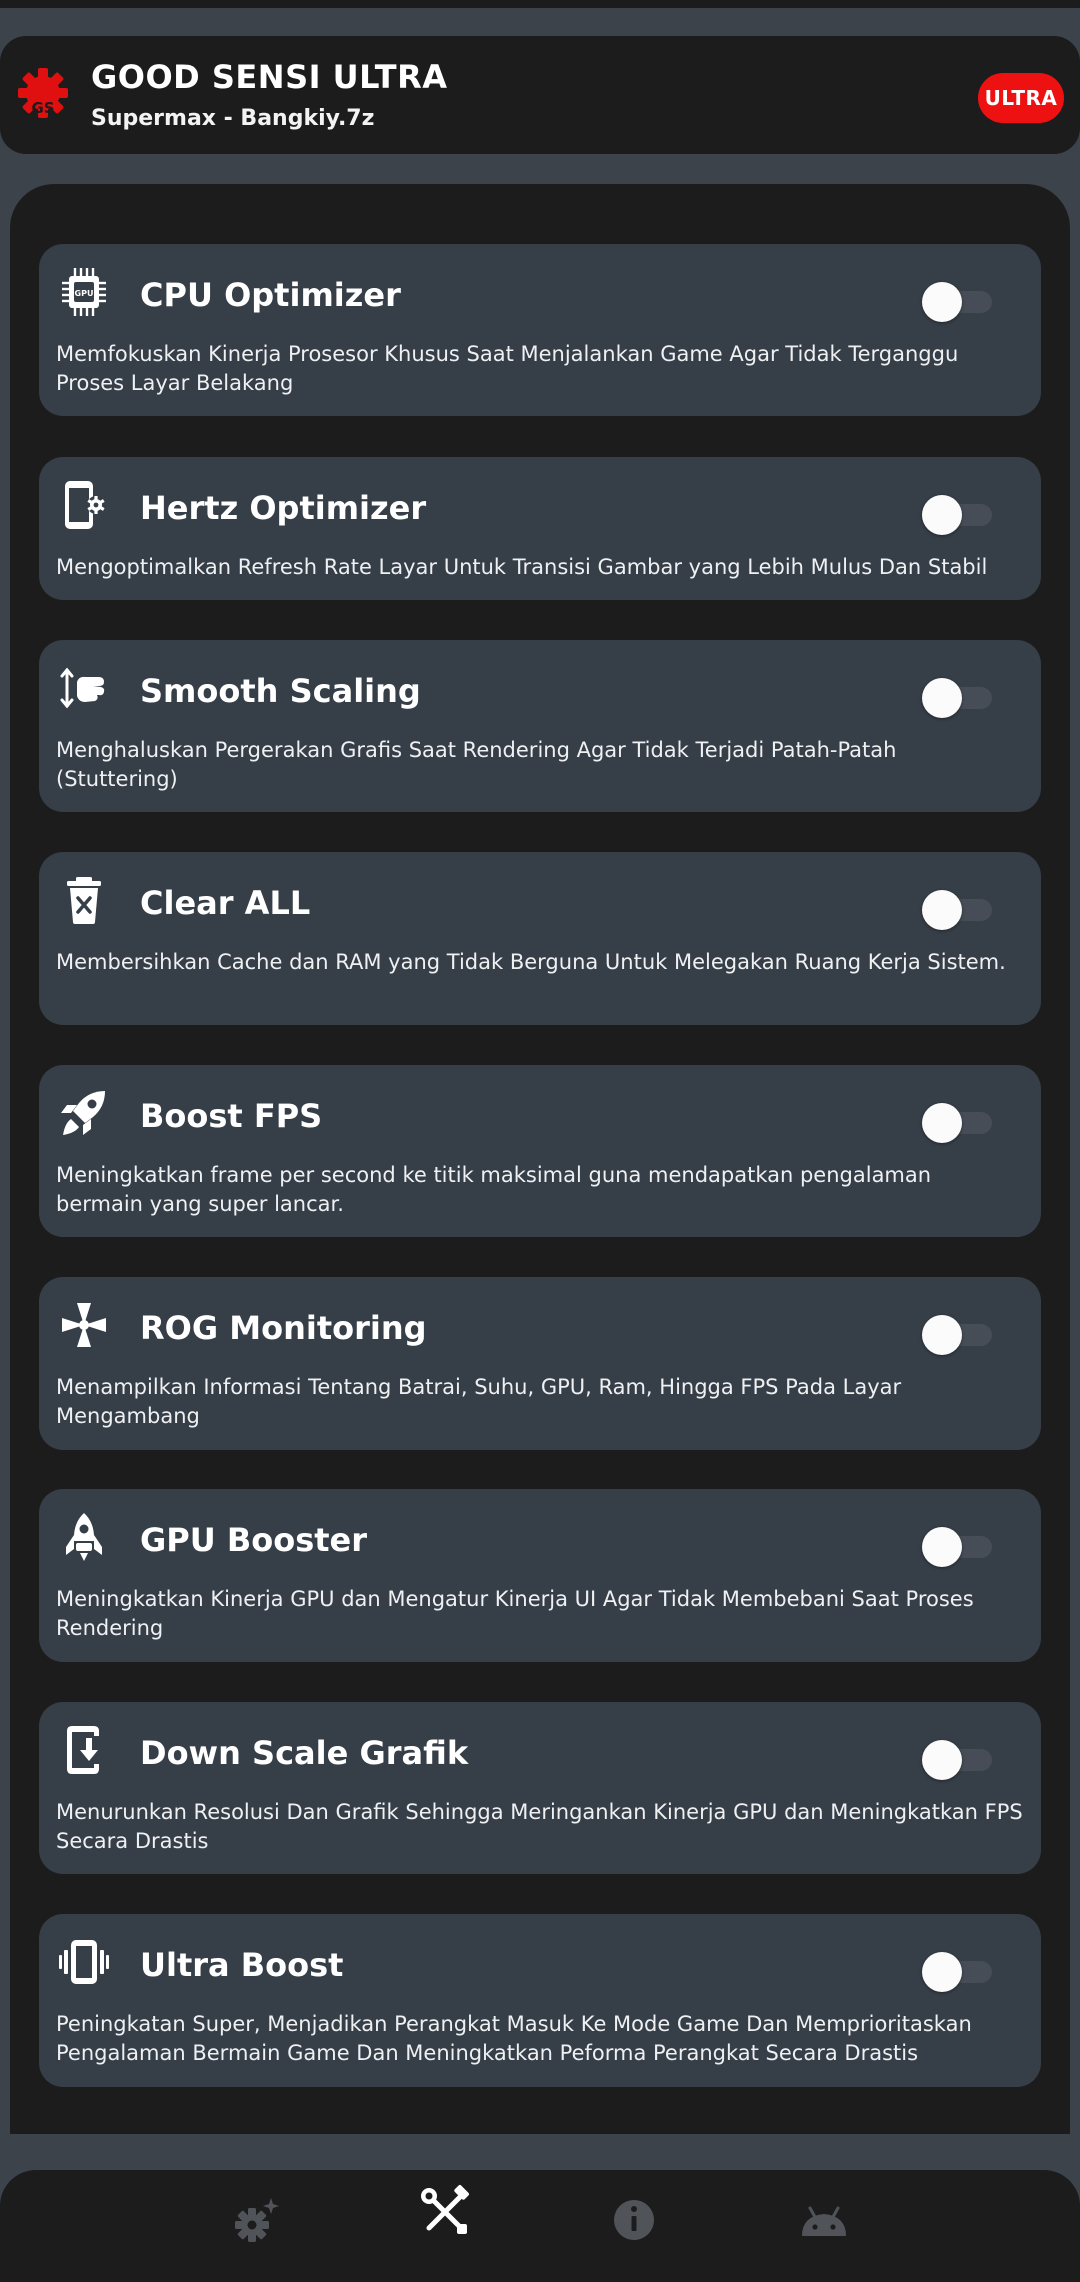 This screenshot has width=1080, height=2282. What do you see at coordinates (84, 1325) in the screenshot?
I see `fan-icon` at bounding box center [84, 1325].